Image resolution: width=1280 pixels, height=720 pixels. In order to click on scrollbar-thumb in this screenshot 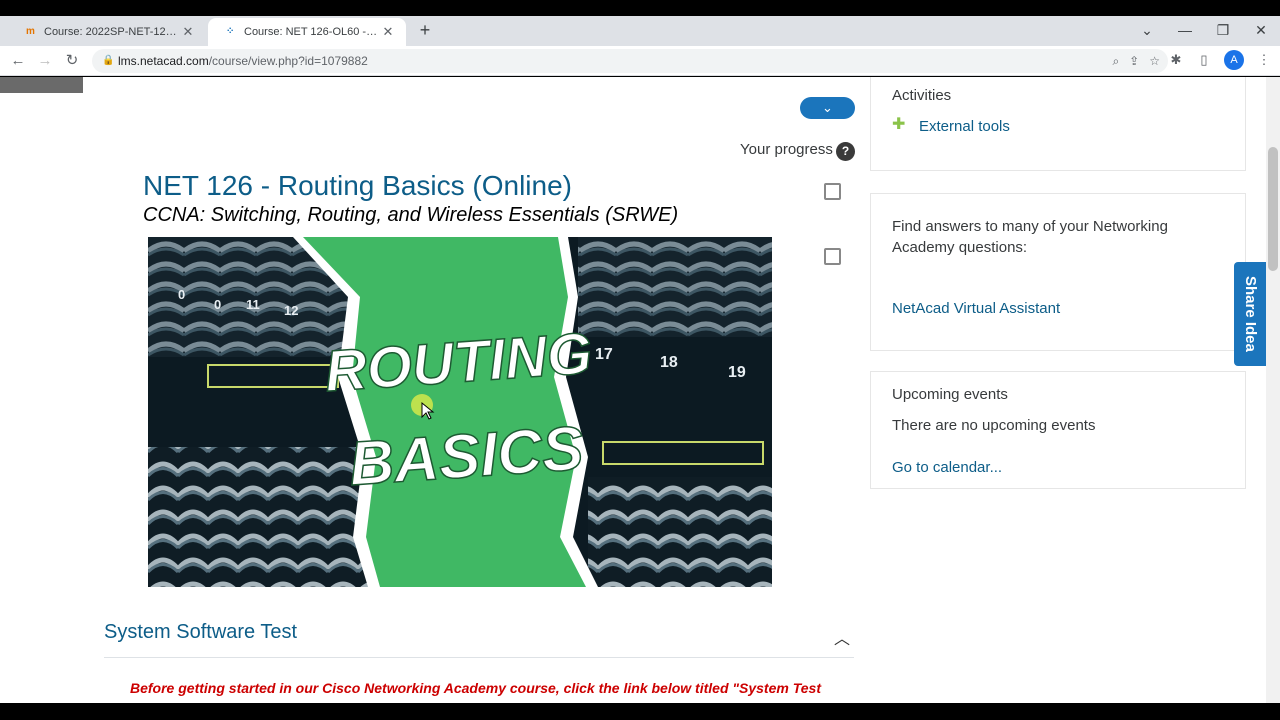, I will do `click(1273, 209)`.